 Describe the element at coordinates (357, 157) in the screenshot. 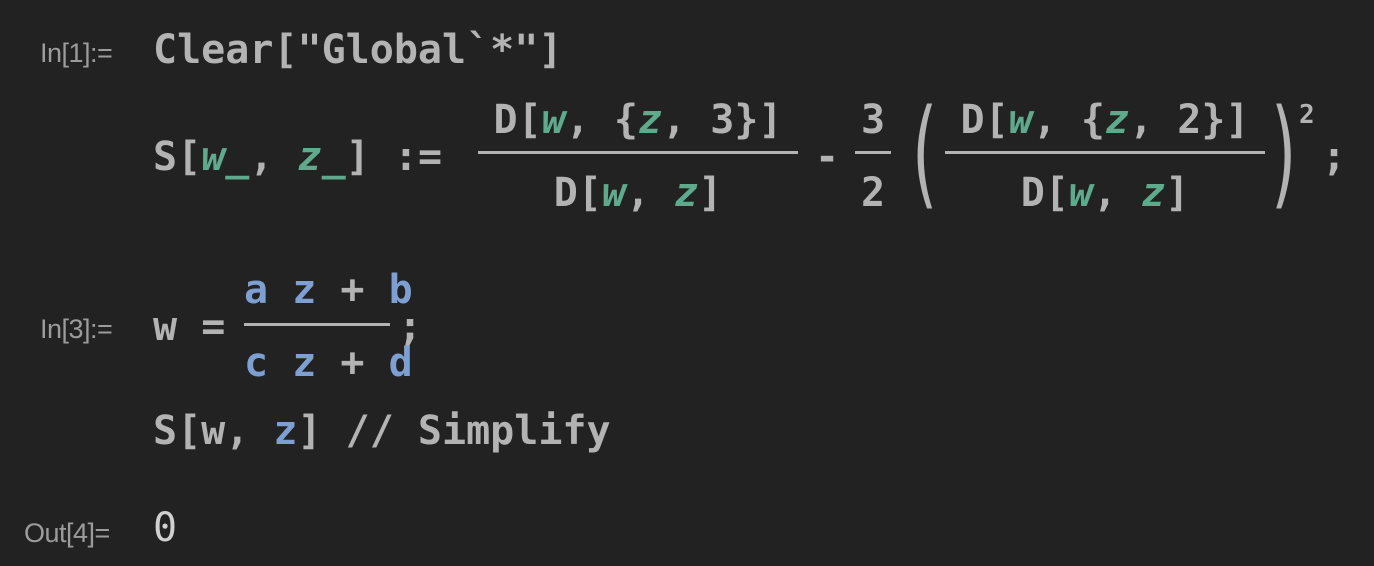

I see `s-rb: ]` at that location.